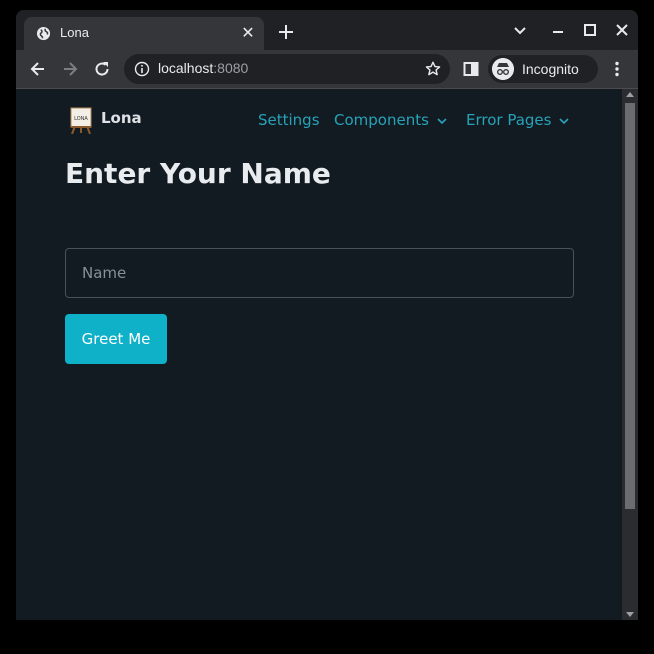 This screenshot has width=654, height=654. Describe the element at coordinates (630, 94) in the screenshot. I see `scroll-up-arrow-icon` at that location.